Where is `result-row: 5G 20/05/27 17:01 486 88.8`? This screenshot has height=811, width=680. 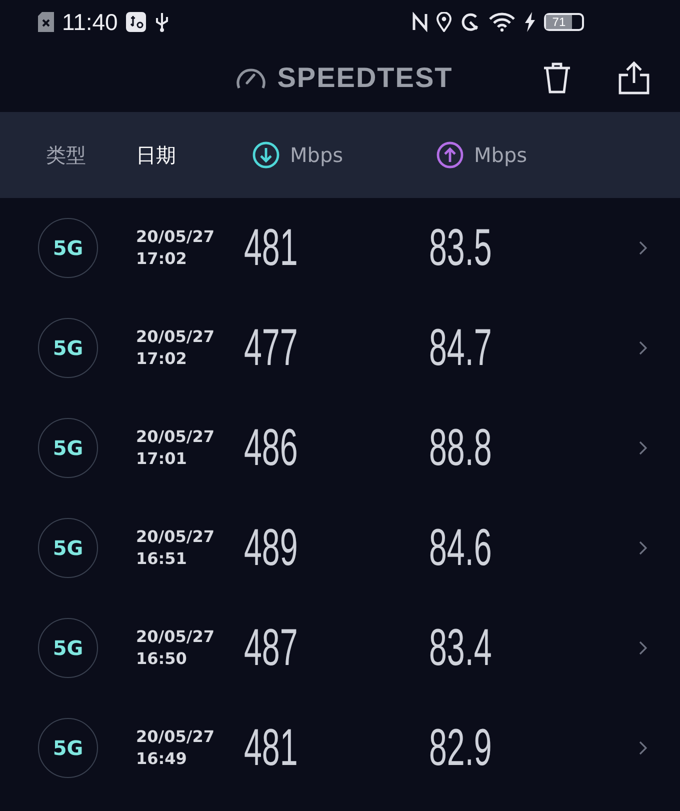
result-row: 5G 20/05/27 17:01 486 88.8 is located at coordinates (340, 448).